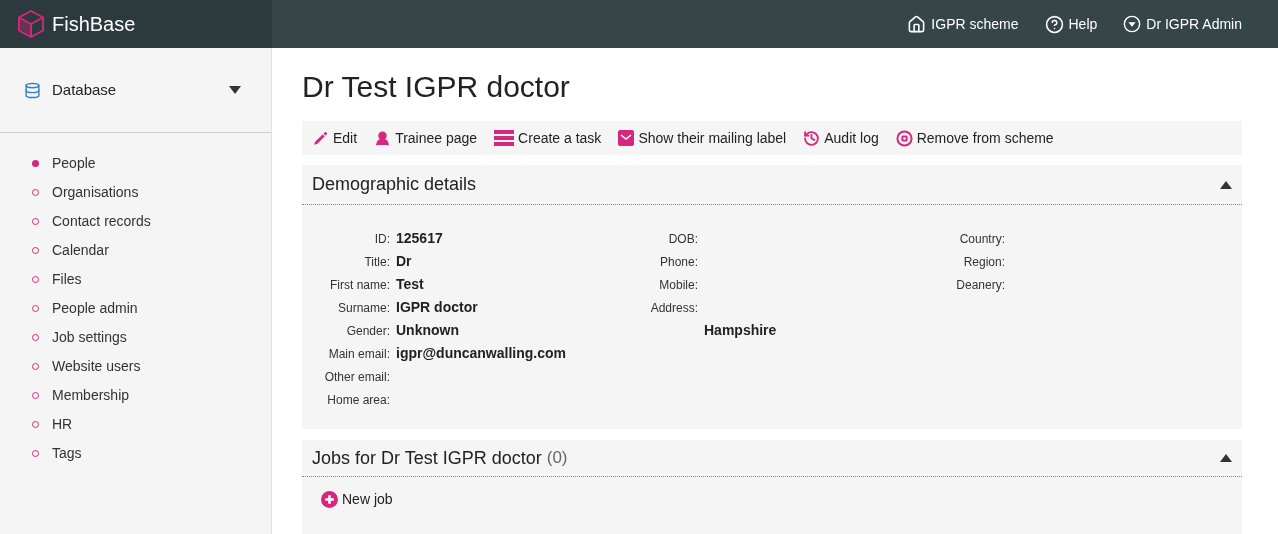 The height and width of the screenshot is (534, 1278). What do you see at coordinates (548, 138) in the screenshot?
I see `action-link: Create a task` at bounding box center [548, 138].